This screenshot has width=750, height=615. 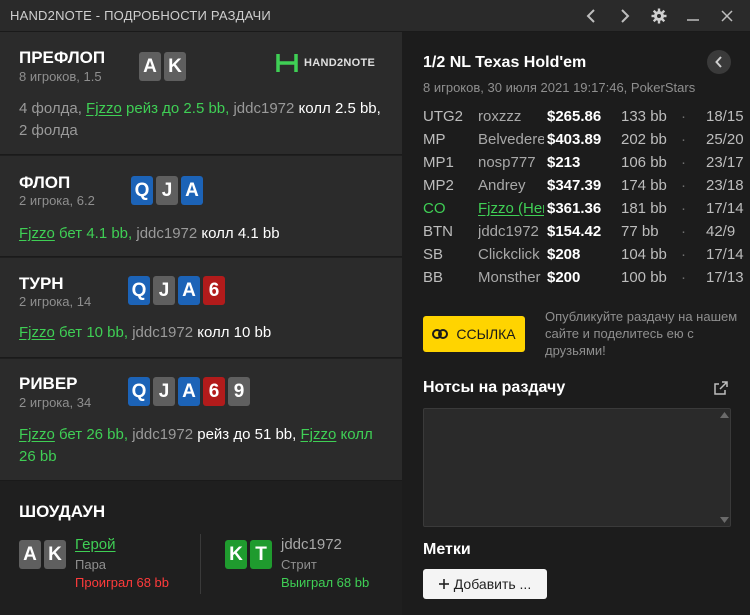 I want to click on showdown-label: ШОУДАУН, so click(x=62, y=511).